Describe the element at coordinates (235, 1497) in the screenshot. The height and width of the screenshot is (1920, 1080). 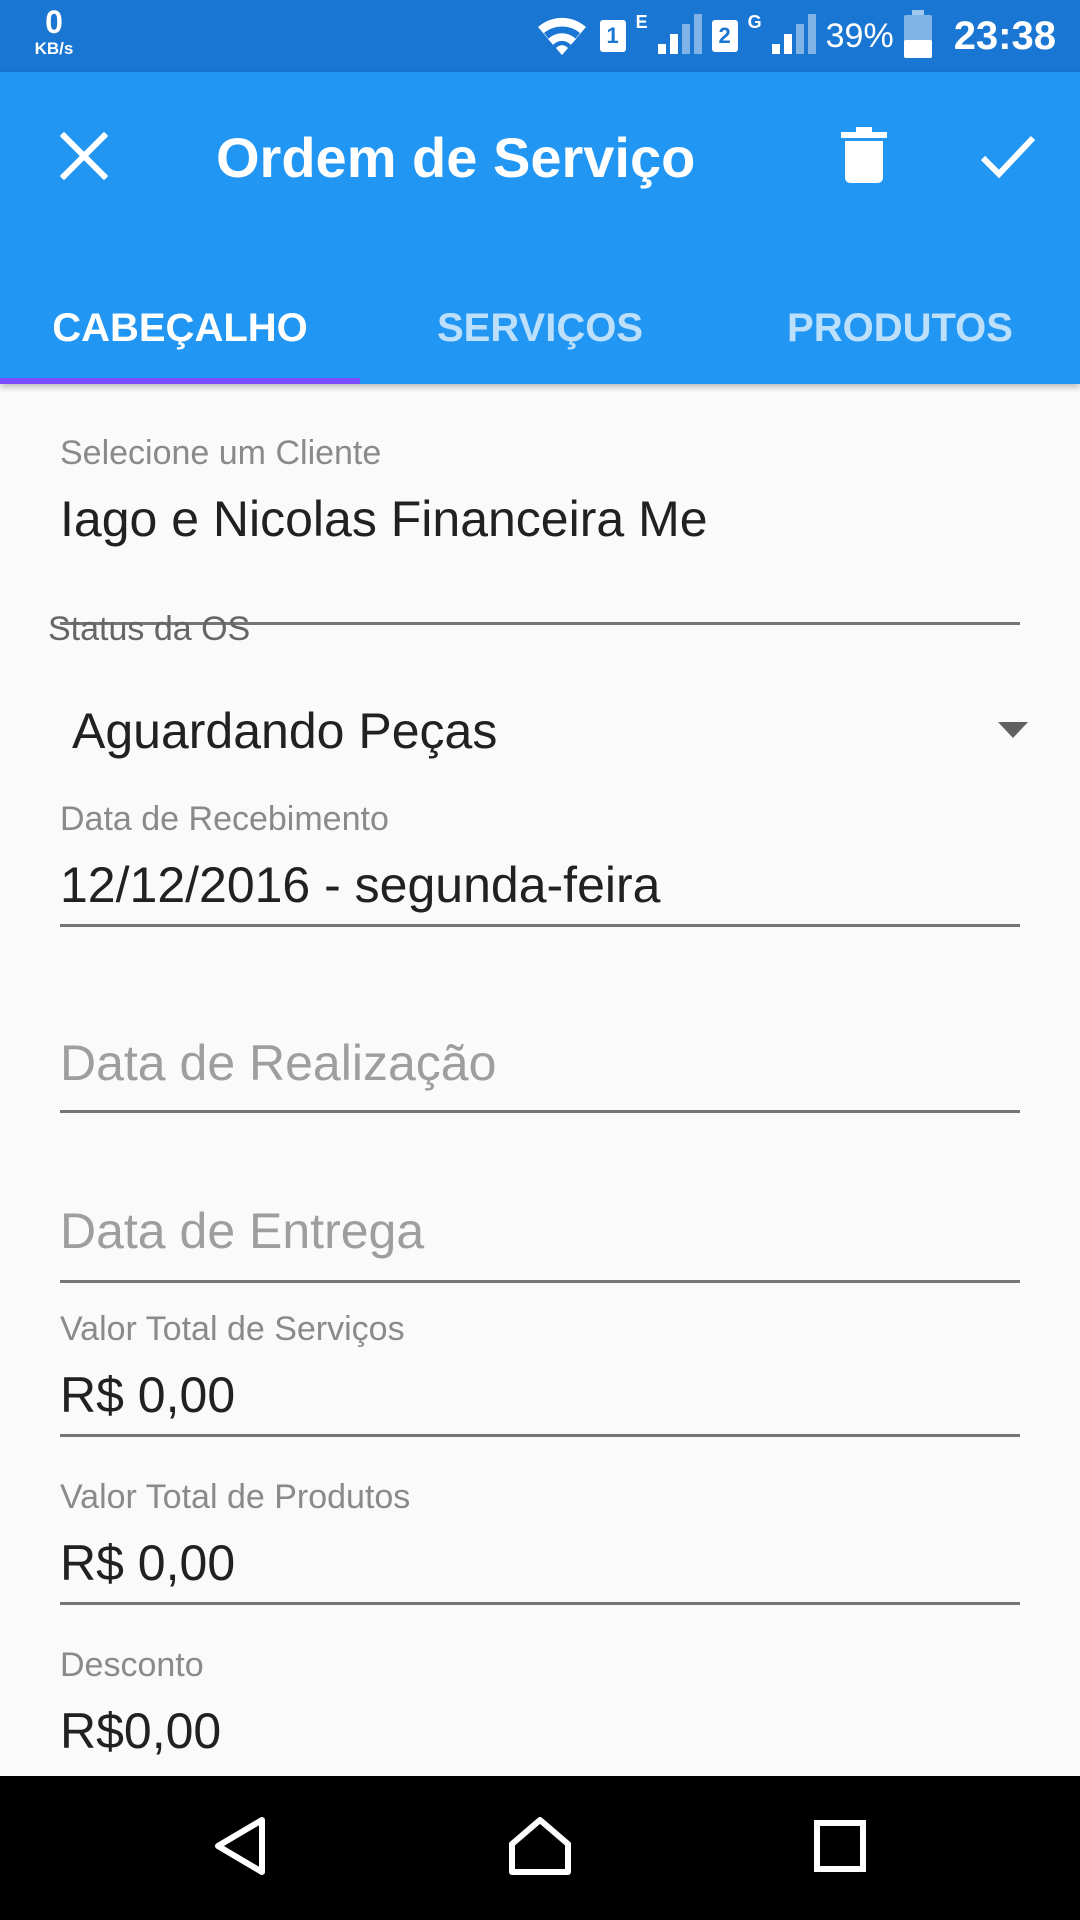
I see `products-total-label: Valor Total de Produtos` at that location.